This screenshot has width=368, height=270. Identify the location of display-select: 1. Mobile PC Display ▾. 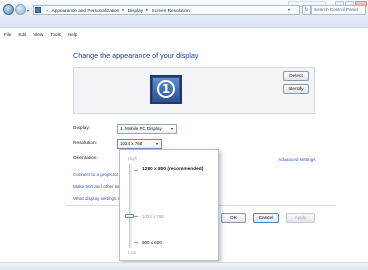
(147, 129).